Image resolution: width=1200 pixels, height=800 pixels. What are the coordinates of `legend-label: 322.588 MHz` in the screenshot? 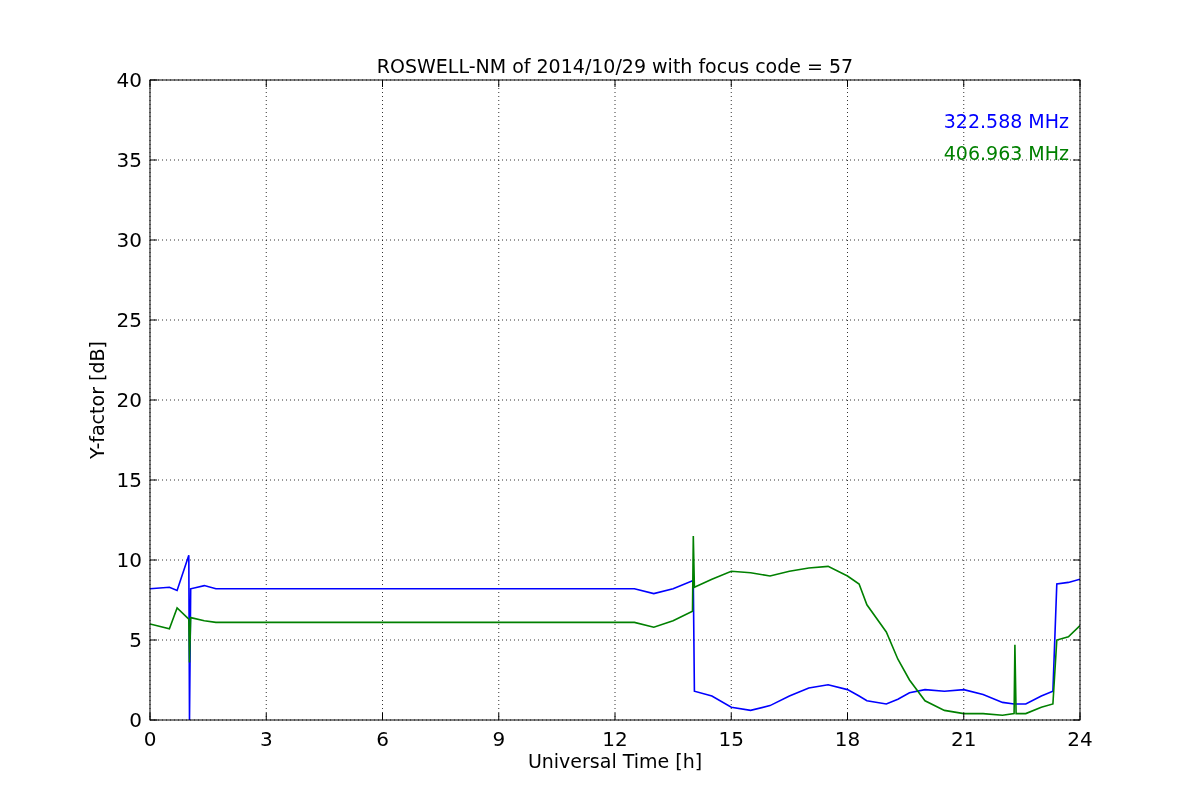 It's located at (1006, 121).